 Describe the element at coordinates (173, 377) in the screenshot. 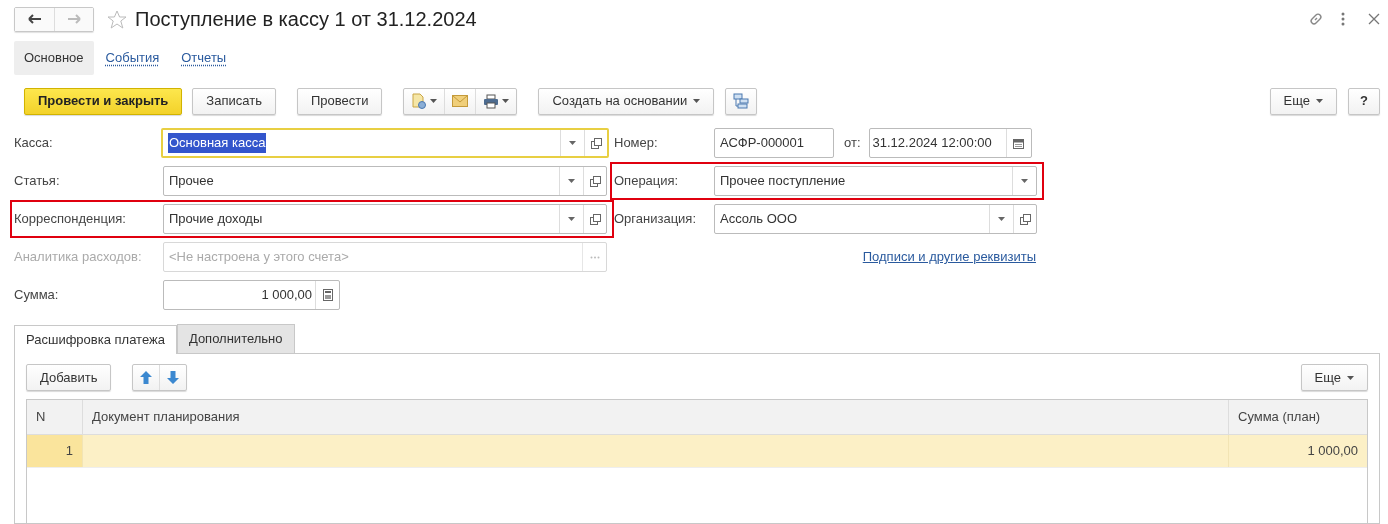

I see `arrow-down-icon` at that location.